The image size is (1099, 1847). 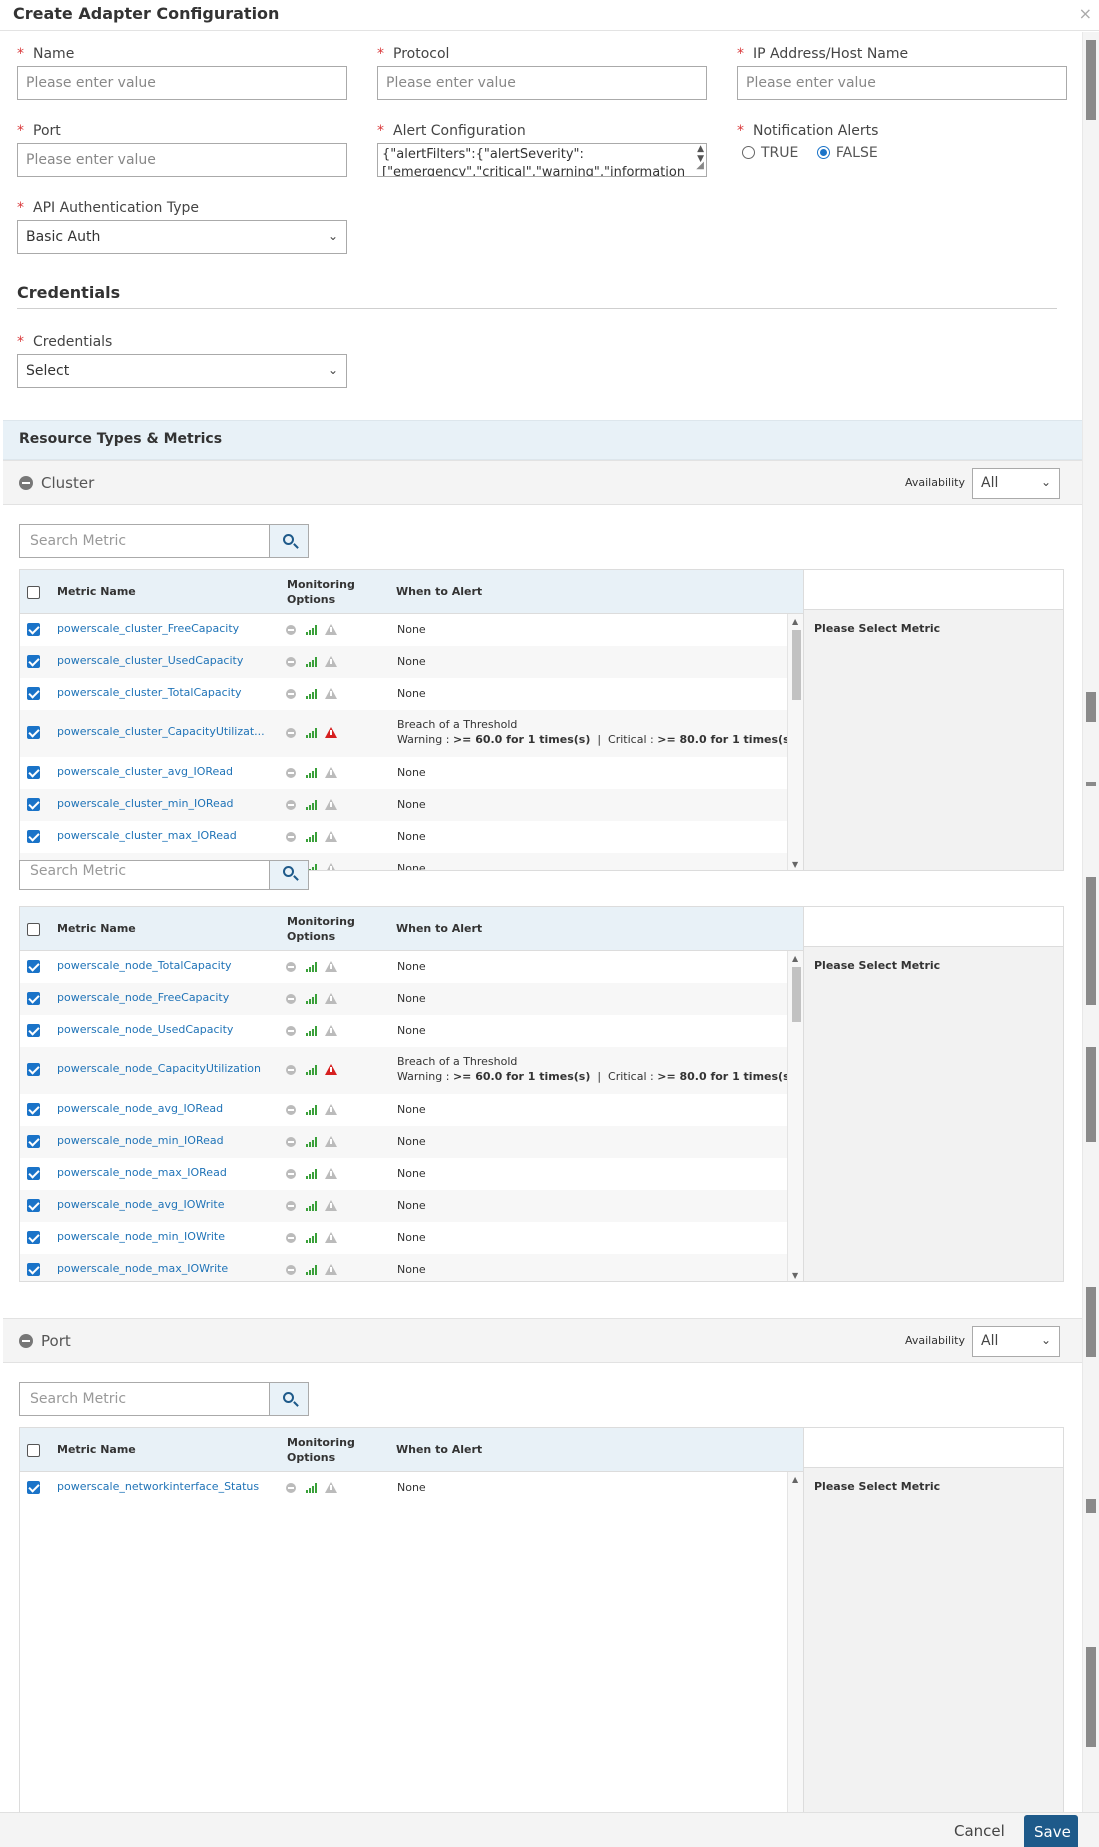 What do you see at coordinates (403, 967) in the screenshot?
I see `table-row: powerscale_node_TotalCapacity None` at bounding box center [403, 967].